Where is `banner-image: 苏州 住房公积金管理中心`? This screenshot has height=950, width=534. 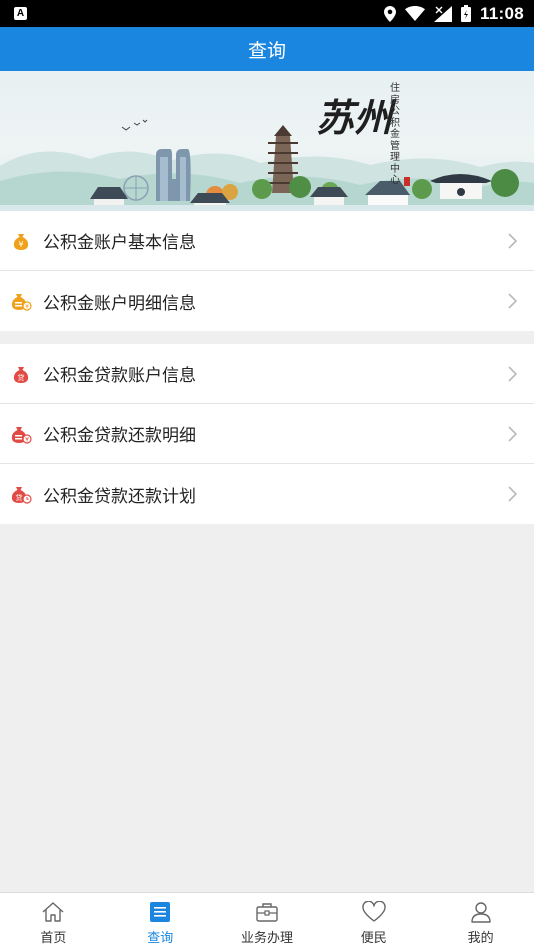 banner-image: 苏州 住房公积金管理中心 is located at coordinates (267, 141).